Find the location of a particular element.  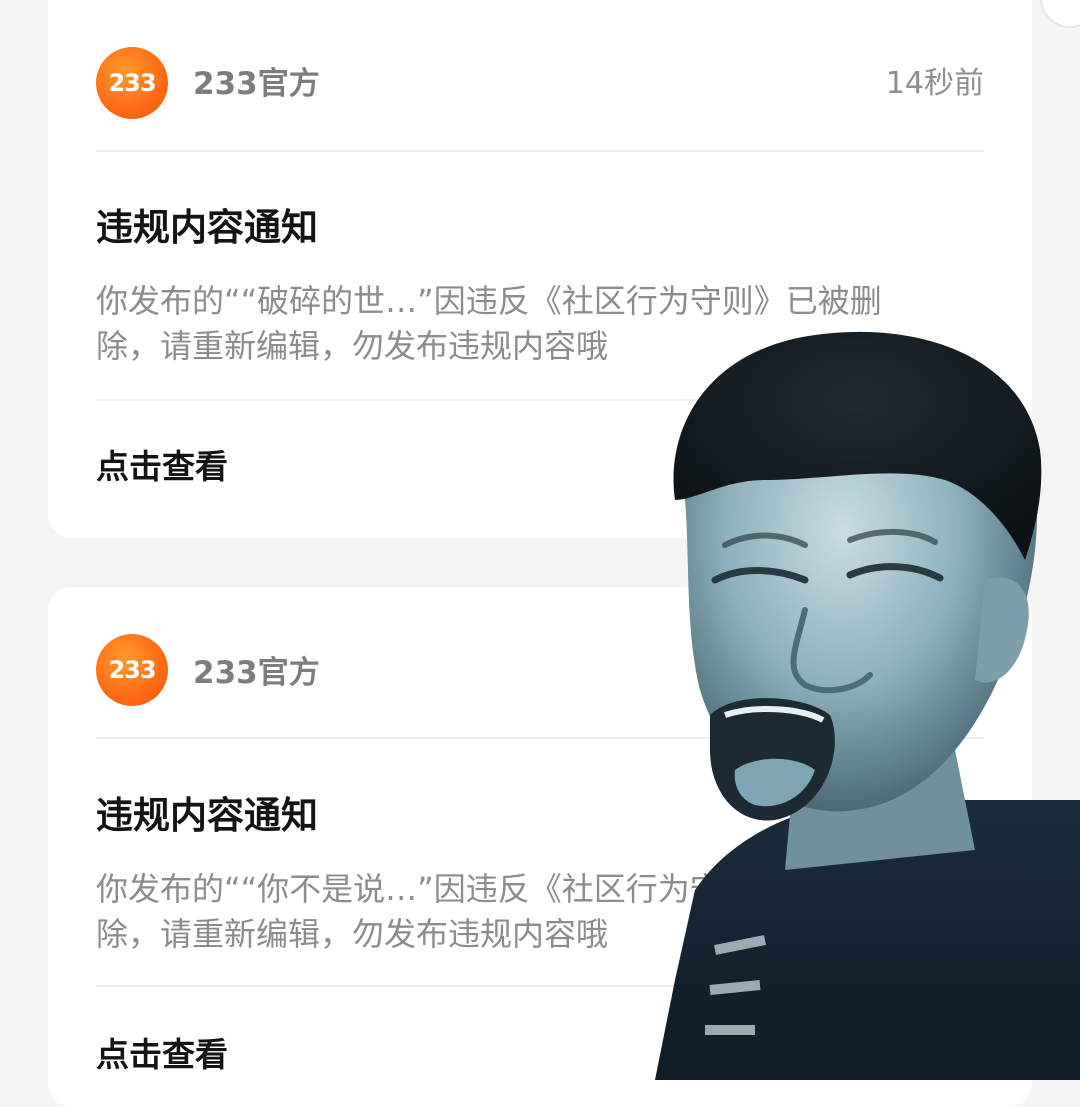

divider is located at coordinates (540, 151).